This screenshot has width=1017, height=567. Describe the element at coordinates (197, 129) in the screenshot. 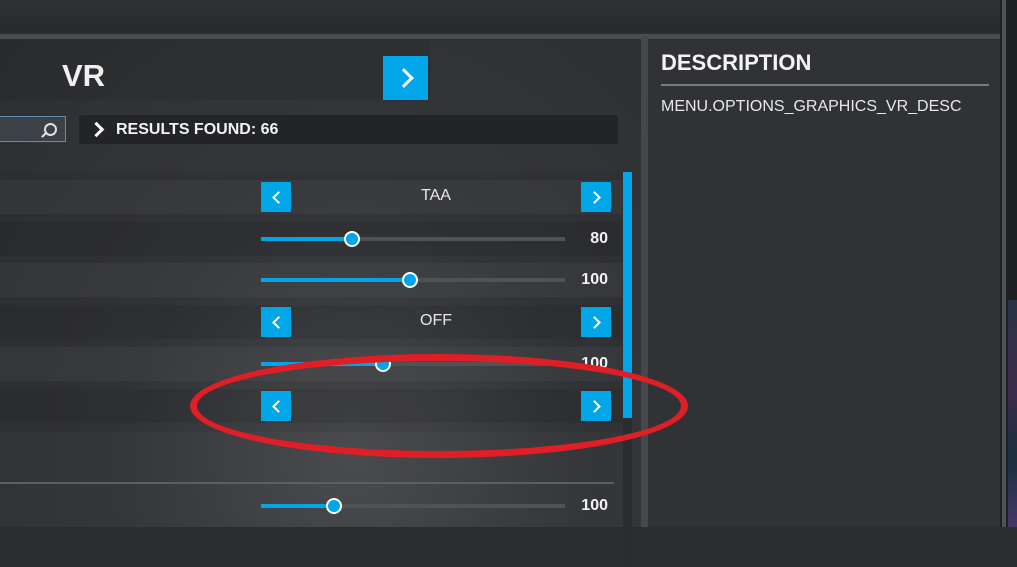

I see `results-count: RESULTS FOUND: 66` at that location.